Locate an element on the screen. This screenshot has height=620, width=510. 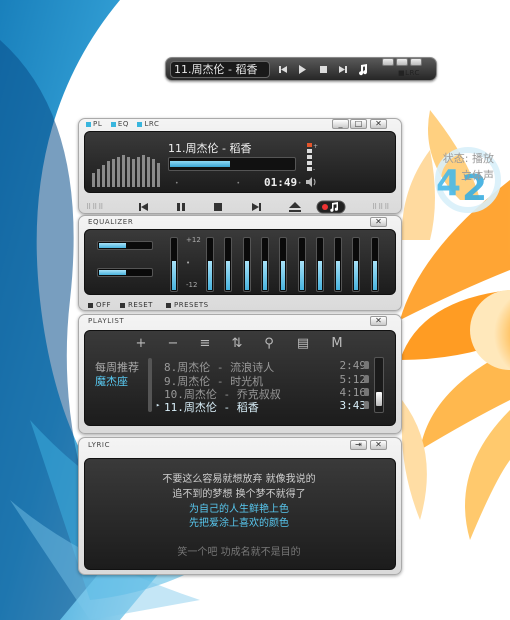
mini-minimize-button is located at coordinates (388, 62).